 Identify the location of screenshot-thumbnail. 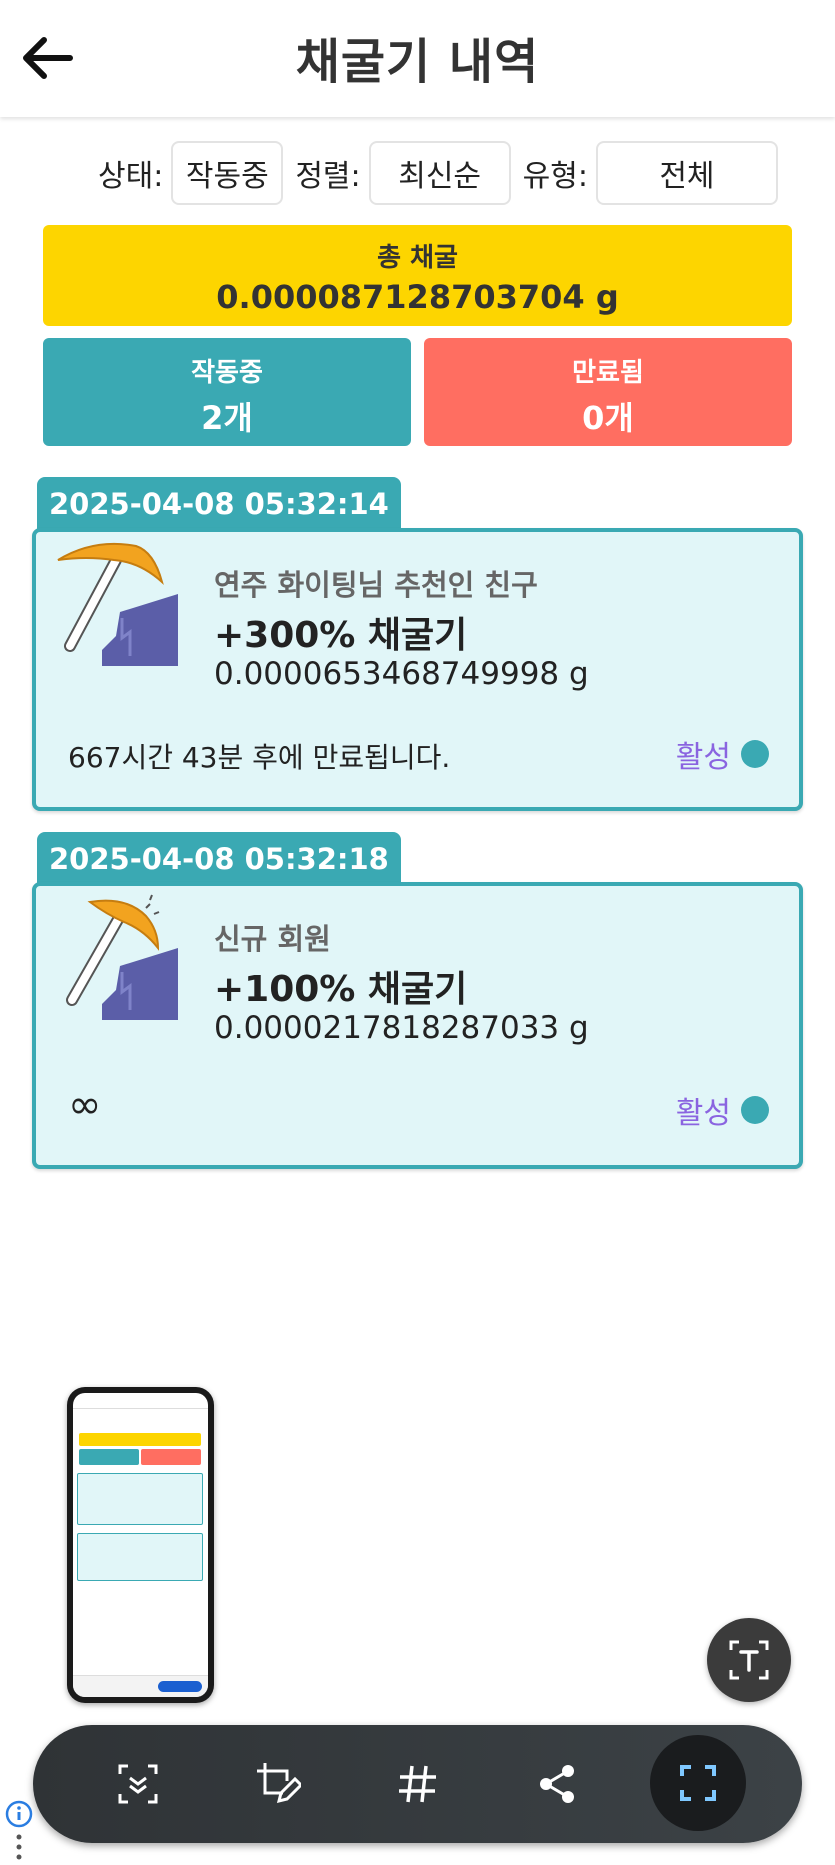
(140, 1545).